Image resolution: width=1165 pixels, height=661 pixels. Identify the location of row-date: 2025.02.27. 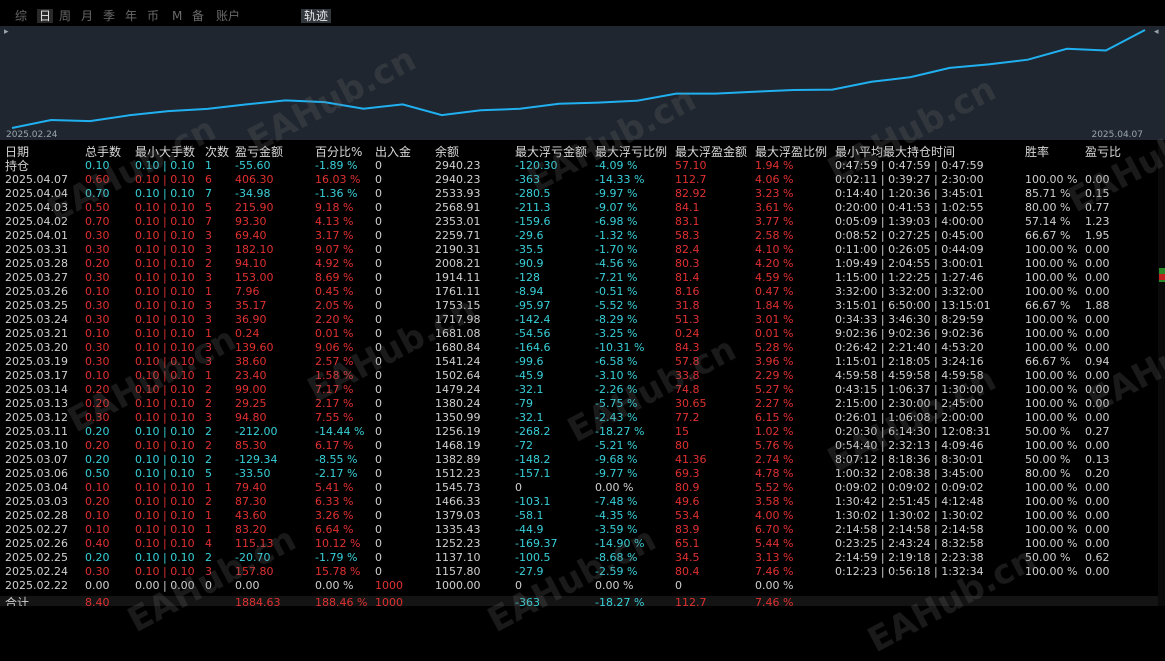
(36, 529).